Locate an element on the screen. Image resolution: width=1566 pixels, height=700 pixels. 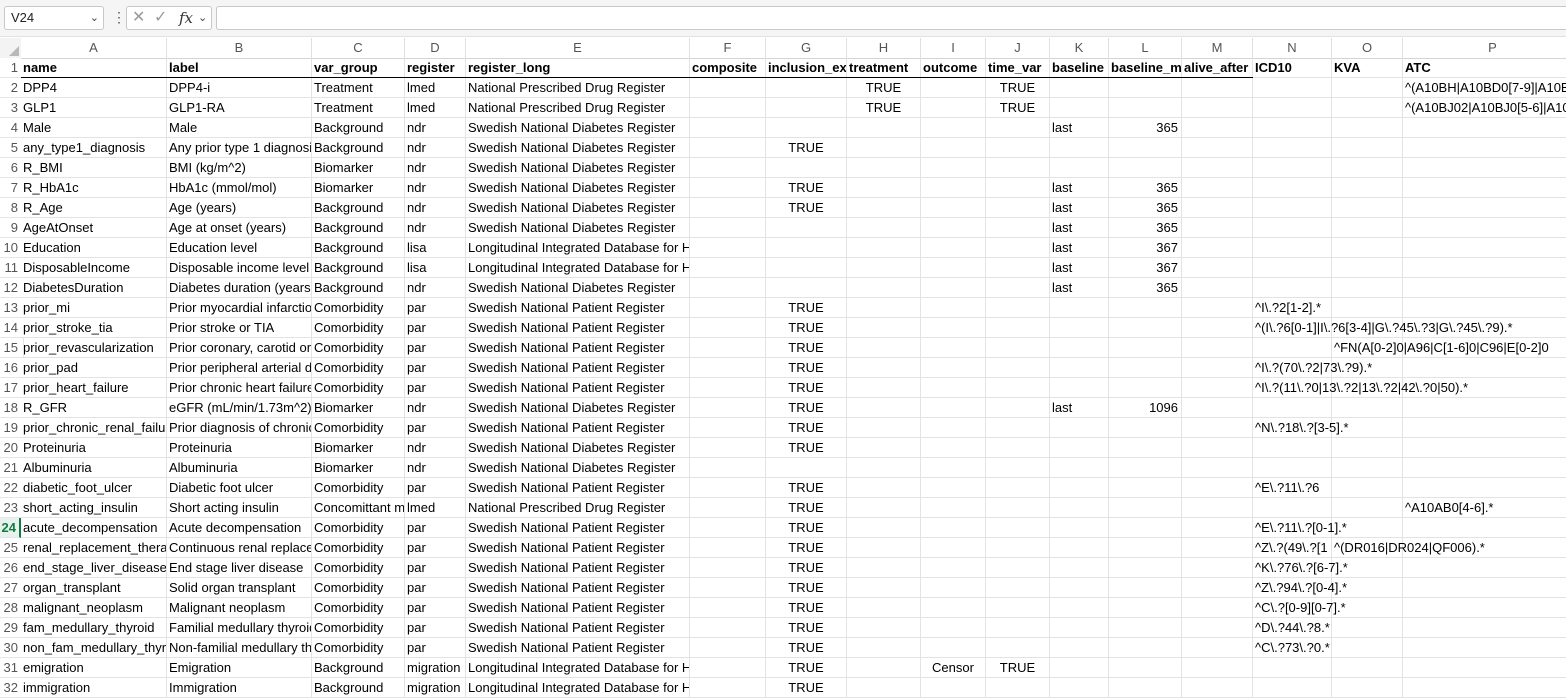
cell-I5 is located at coordinates (953, 148).